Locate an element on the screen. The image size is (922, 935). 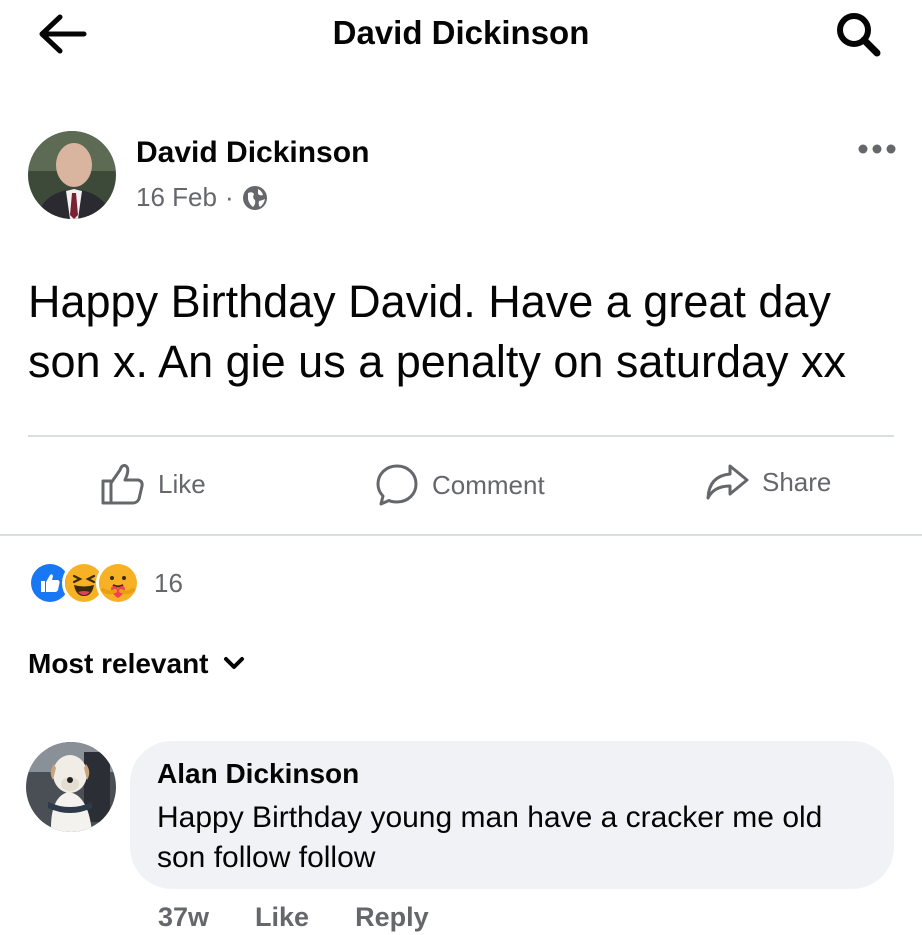
reactions-summary: 16 is located at coordinates (105, 583).